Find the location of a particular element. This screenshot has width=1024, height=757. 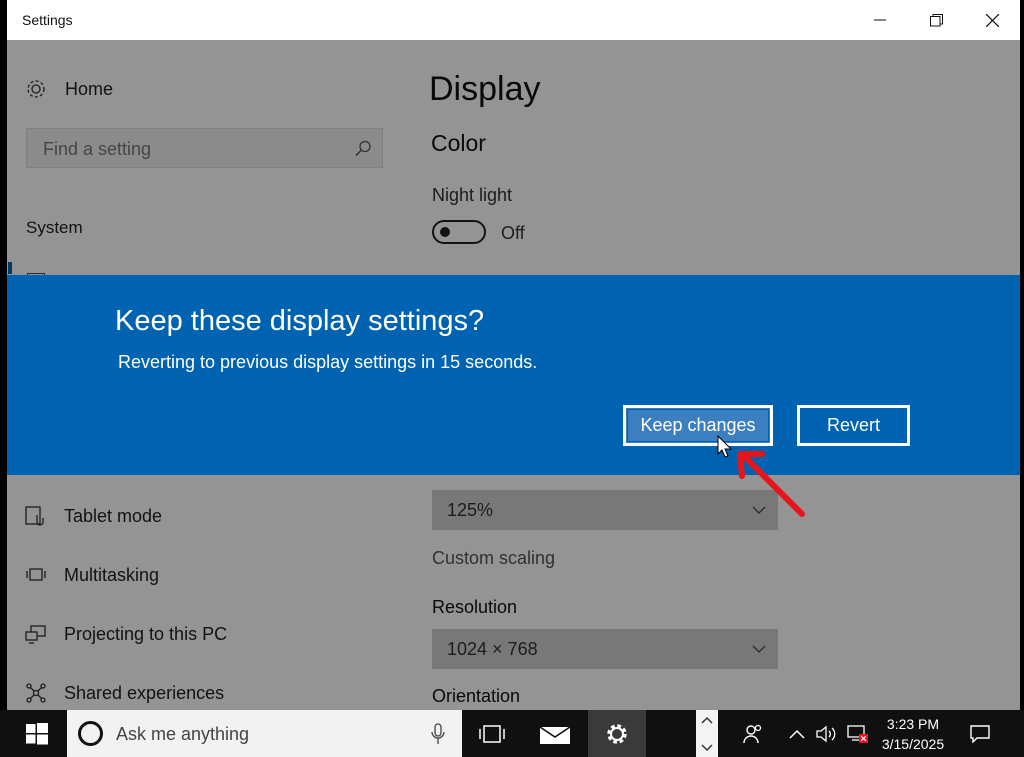

network-button is located at coordinates (857, 733).